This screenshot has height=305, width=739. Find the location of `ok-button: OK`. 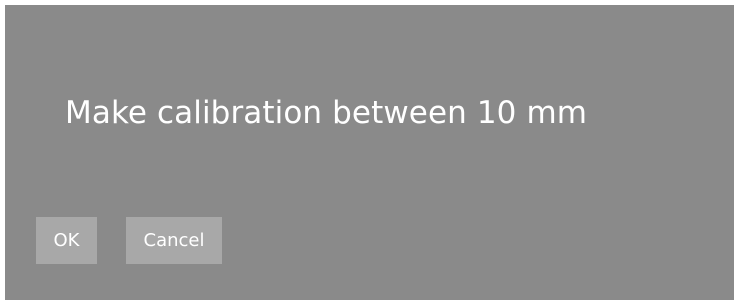

ok-button: OK is located at coordinates (66, 240).